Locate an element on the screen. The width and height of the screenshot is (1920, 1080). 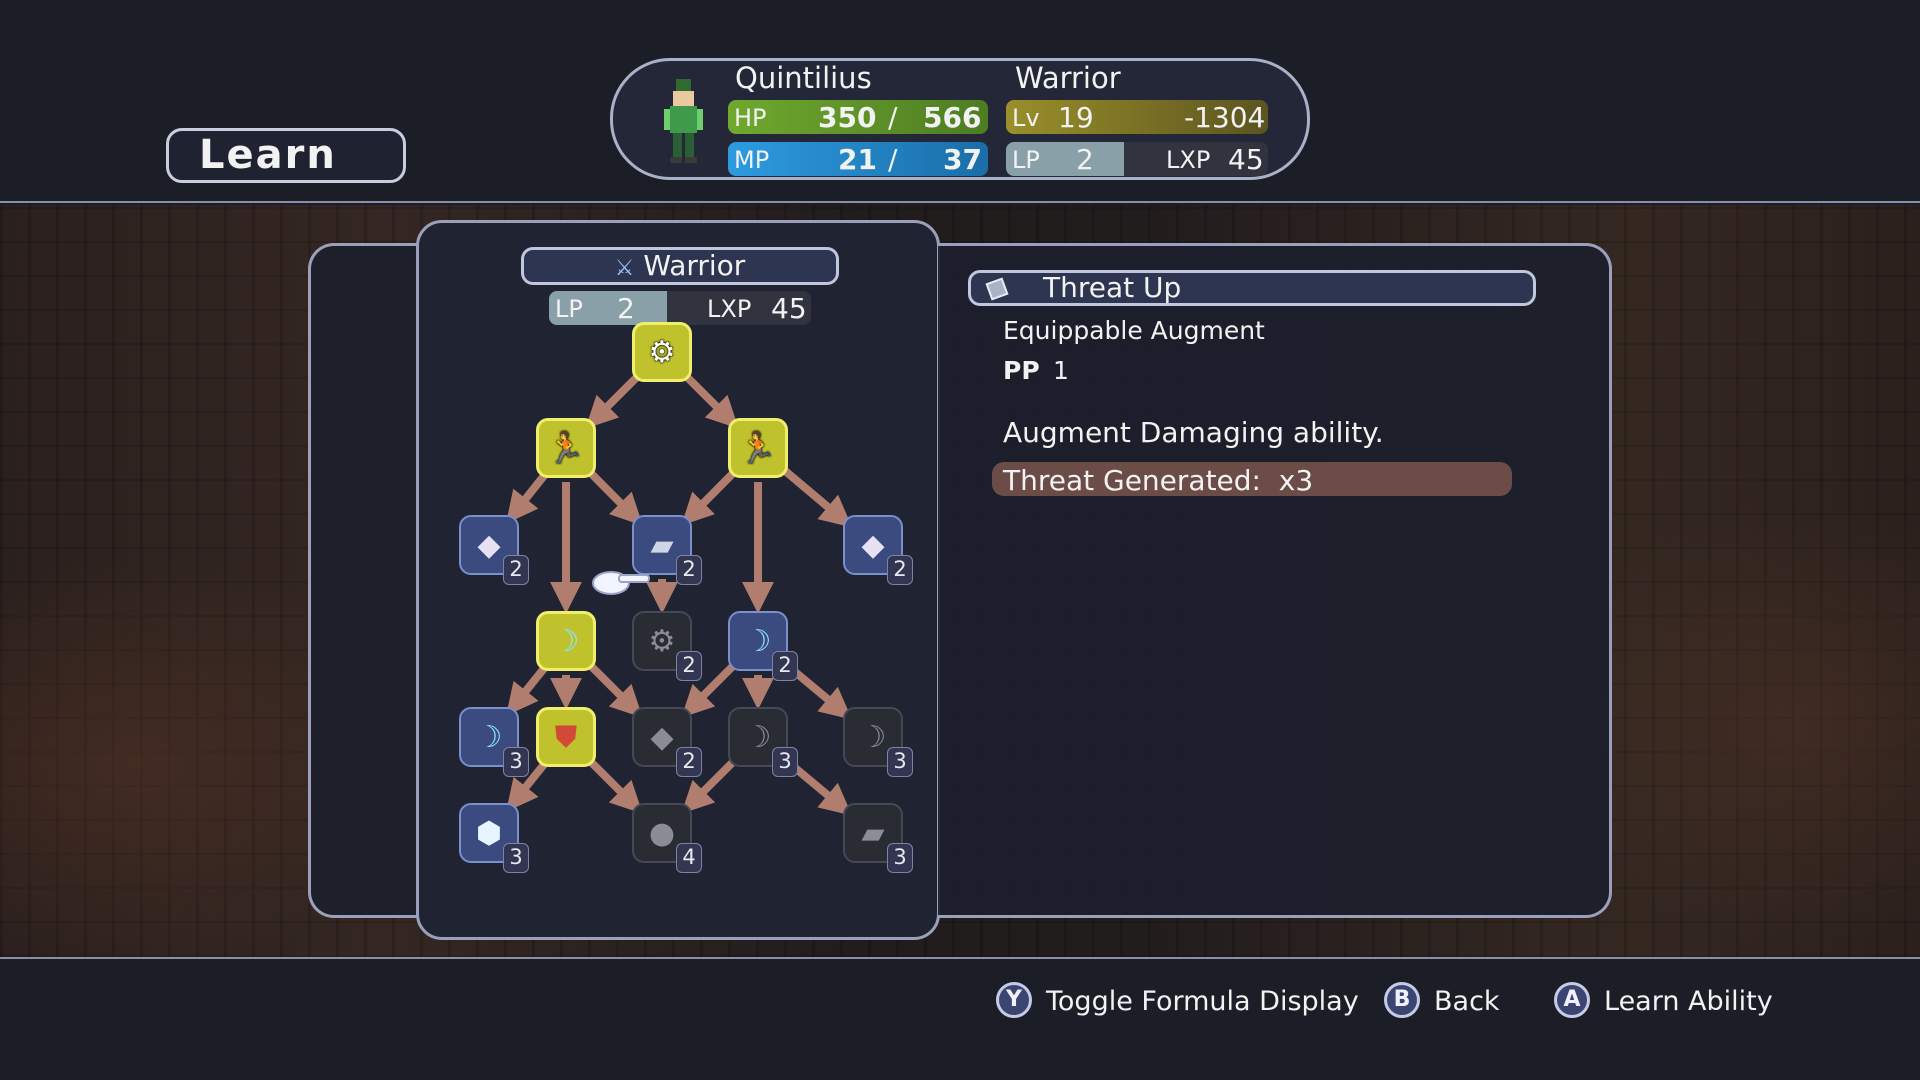
level-bar: Lv 19 -1304 is located at coordinates (1137, 117).